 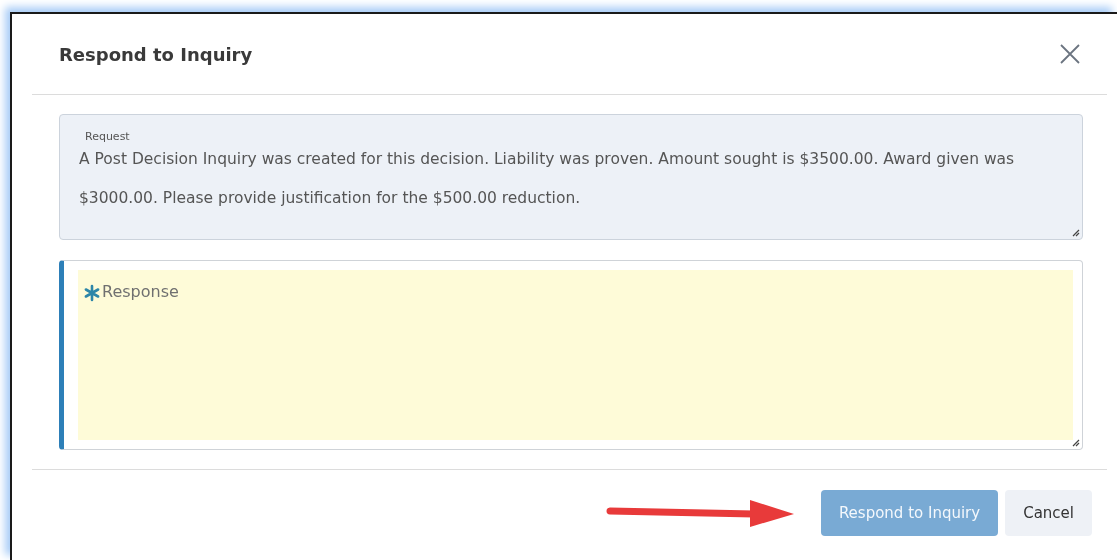 I want to click on request-label: Request, so click(x=107, y=136).